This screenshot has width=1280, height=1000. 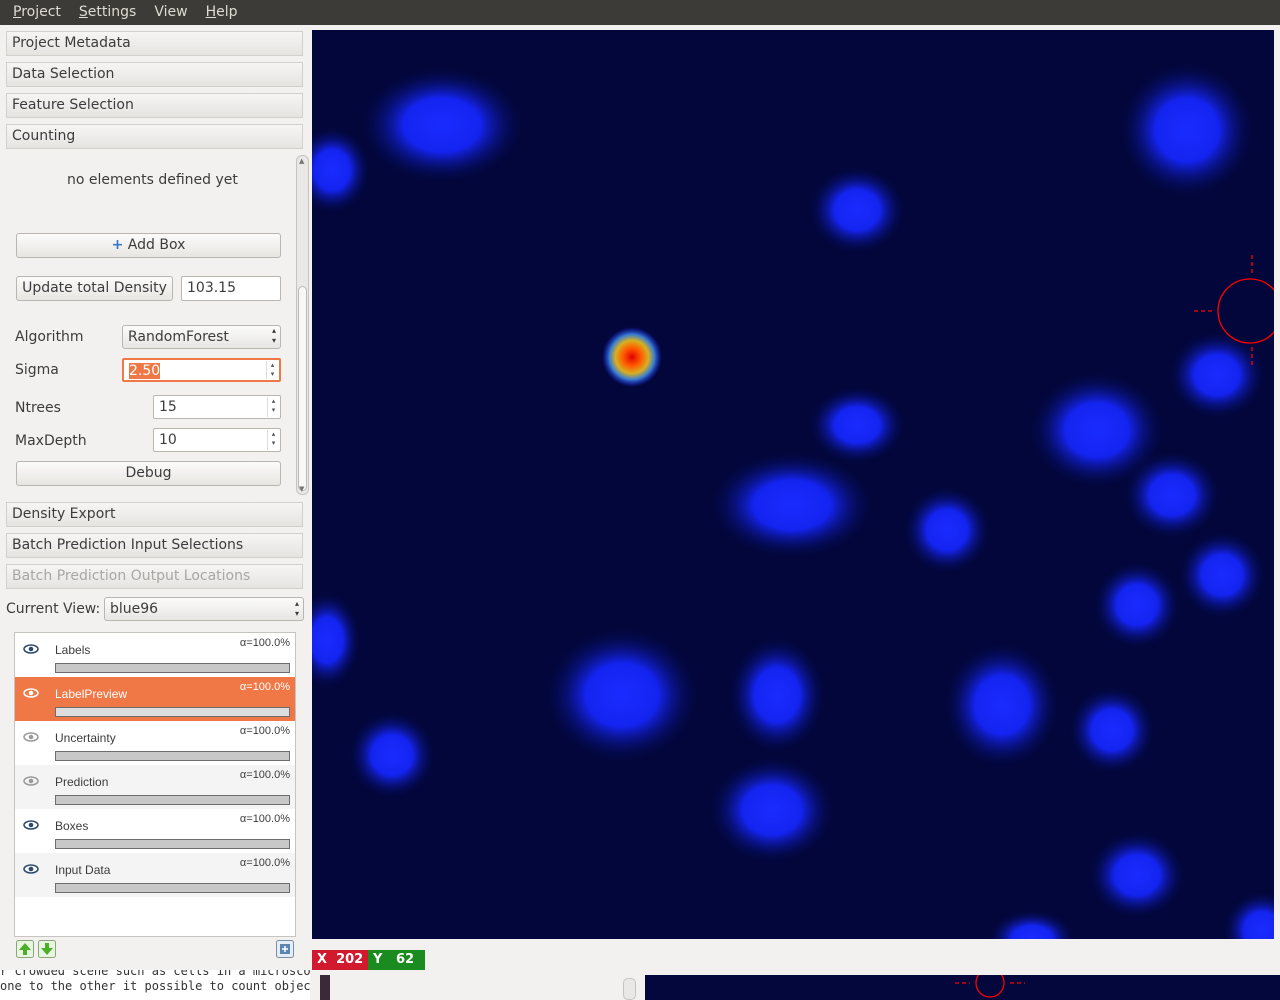 I want to click on drawer-density-export: Density Export, so click(x=154, y=514).